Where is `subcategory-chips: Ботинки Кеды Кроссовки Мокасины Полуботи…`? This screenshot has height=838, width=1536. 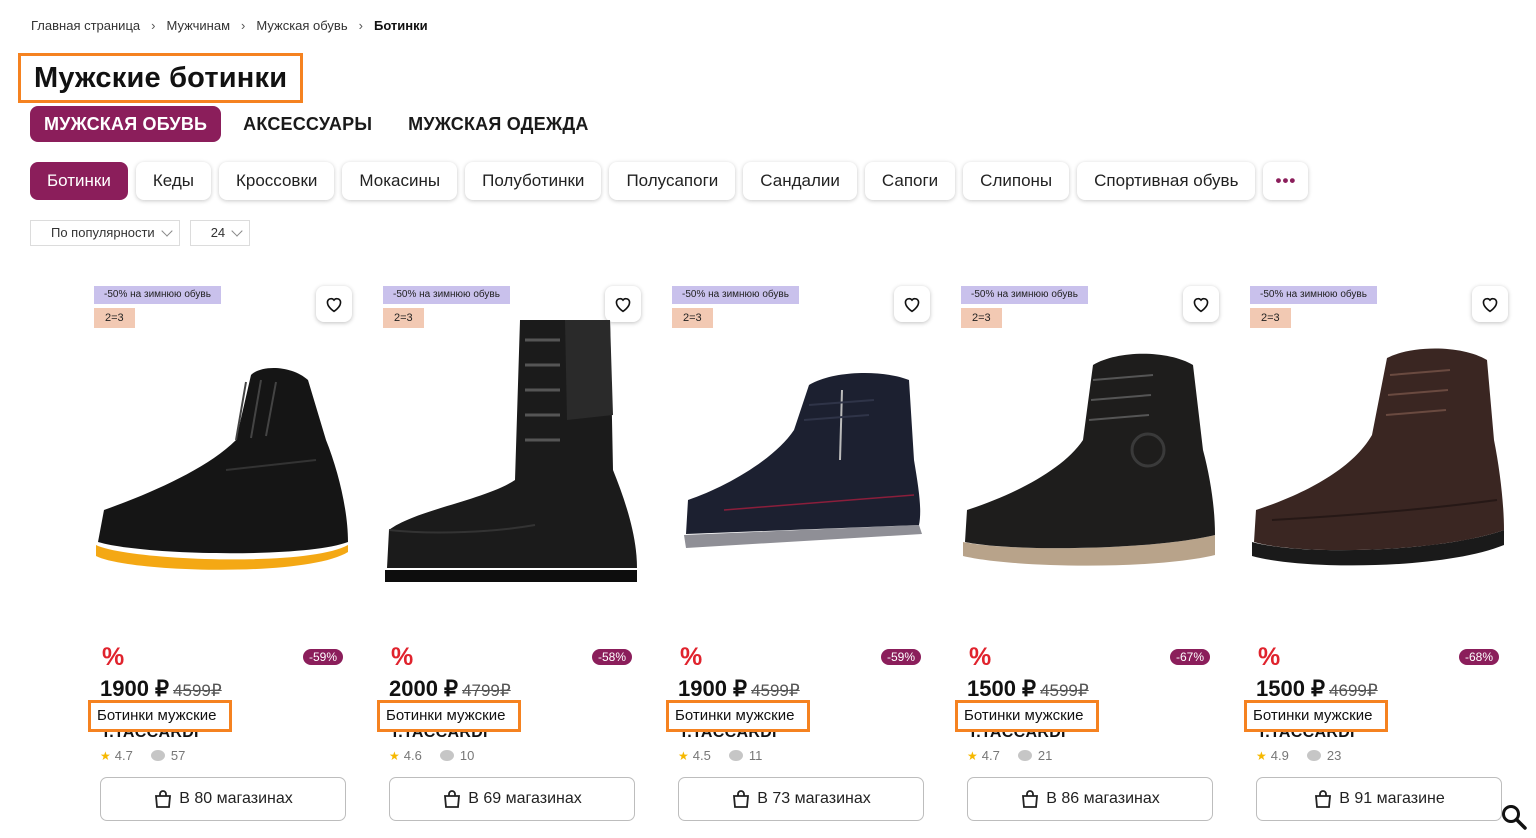 subcategory-chips: Ботинки Кеды Кроссовки Мокасины Полуботи… is located at coordinates (673, 181).